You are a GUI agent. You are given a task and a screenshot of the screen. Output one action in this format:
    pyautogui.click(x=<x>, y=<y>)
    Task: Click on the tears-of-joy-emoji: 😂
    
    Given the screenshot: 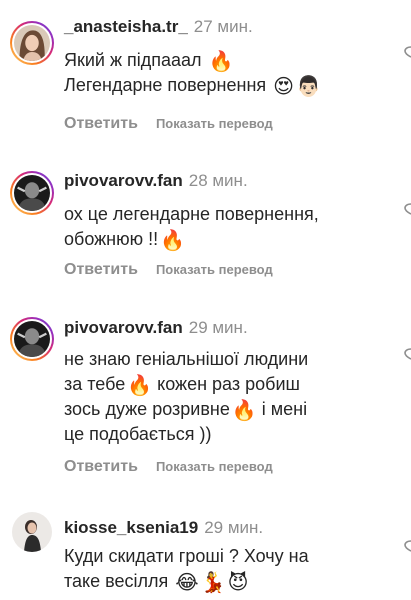 What is the action you would take?
    pyautogui.click(x=187, y=583)
    